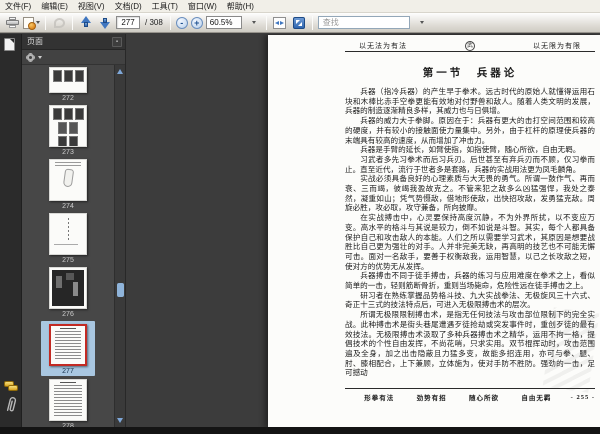  What do you see at coordinates (383, 45) in the screenshot?
I see `header-left-motto: 以无法为有法` at bounding box center [383, 45].